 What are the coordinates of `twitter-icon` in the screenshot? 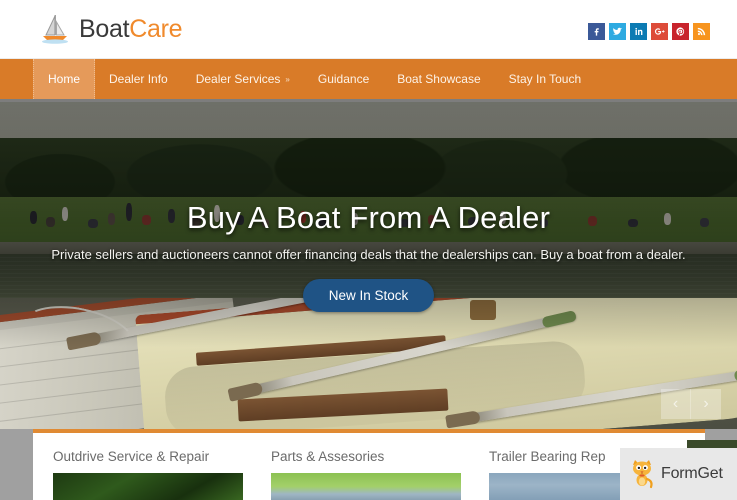 It's located at (617, 31).